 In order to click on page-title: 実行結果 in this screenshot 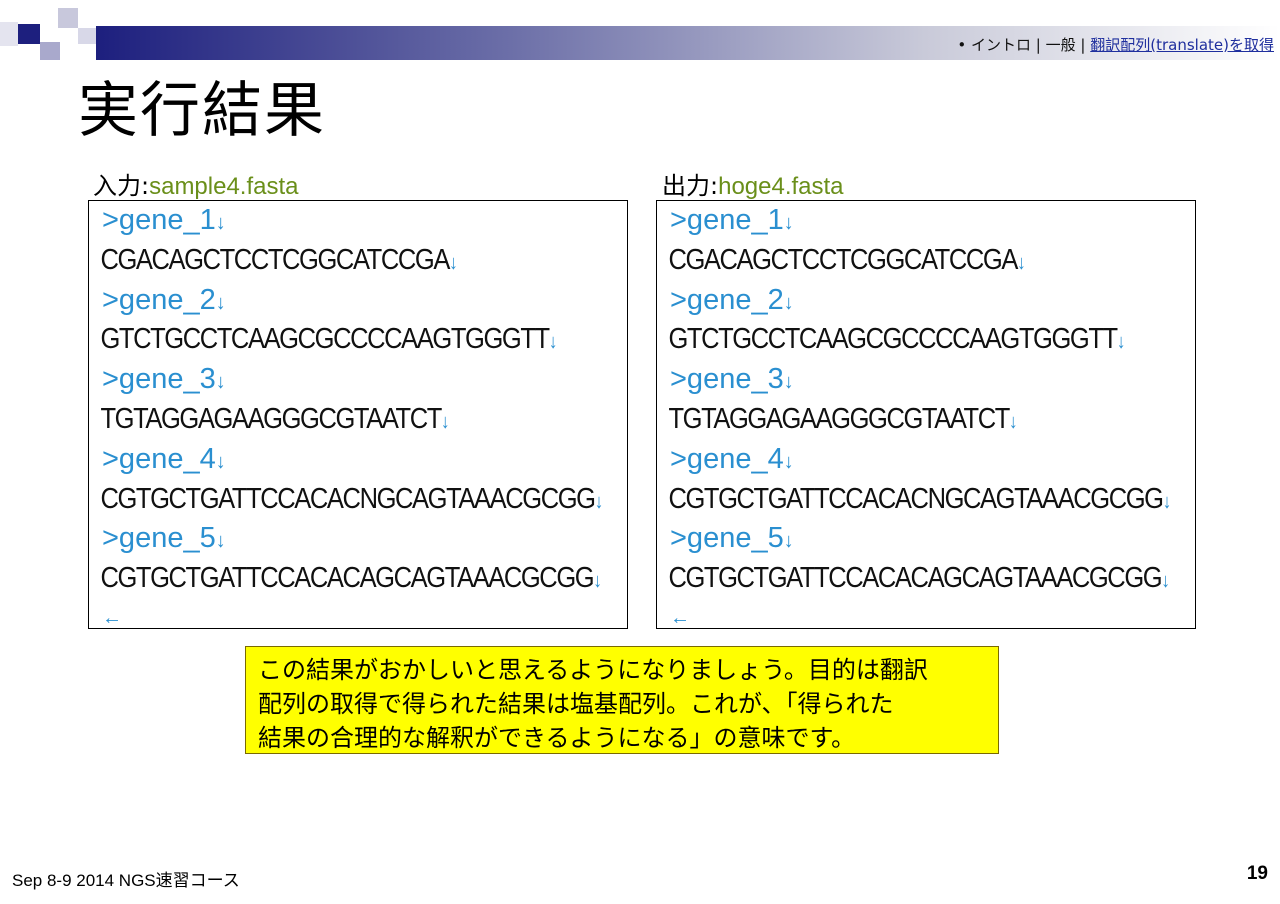, I will do `click(202, 111)`.